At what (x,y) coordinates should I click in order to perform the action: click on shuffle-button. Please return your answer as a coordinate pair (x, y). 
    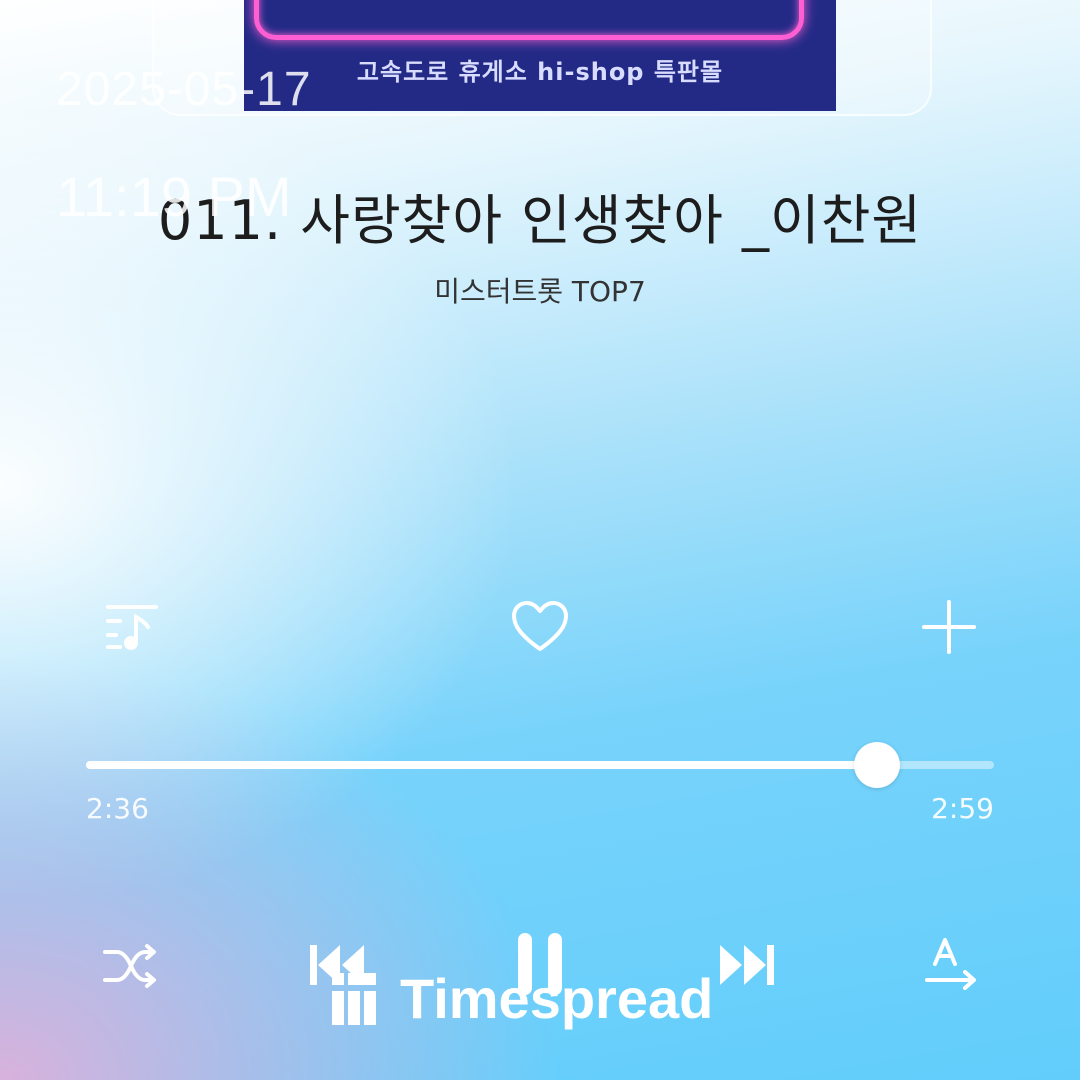
    Looking at the image, I should click on (130, 966).